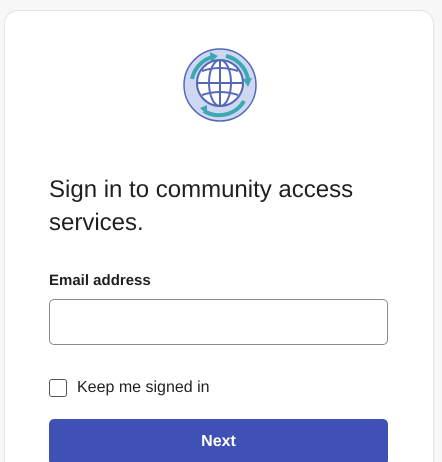 This screenshot has height=462, width=442. What do you see at coordinates (143, 388) in the screenshot?
I see `keep-signed-in-label: Keep me signed in` at bounding box center [143, 388].